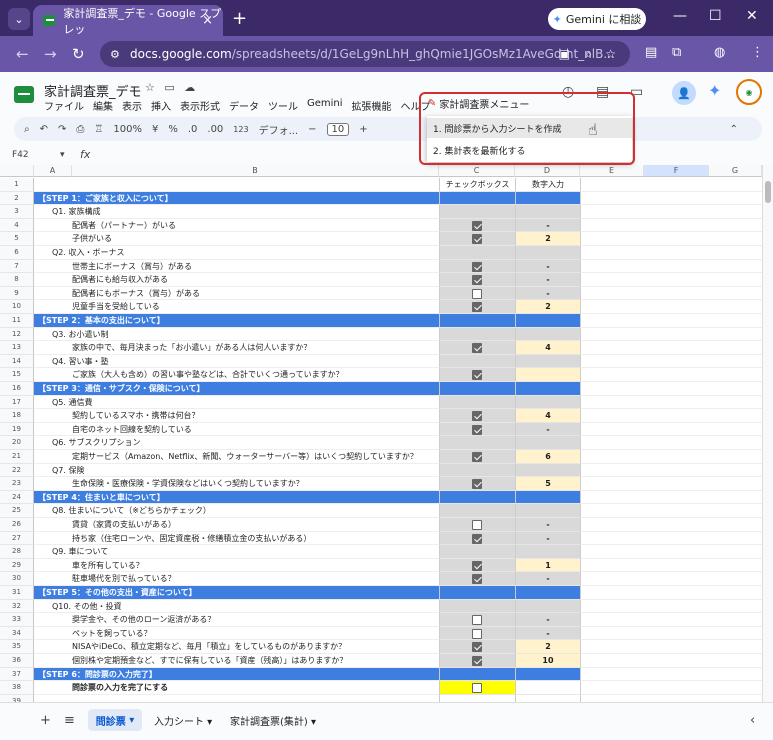  I want to click on font-size-decrease: −, so click(312, 129).